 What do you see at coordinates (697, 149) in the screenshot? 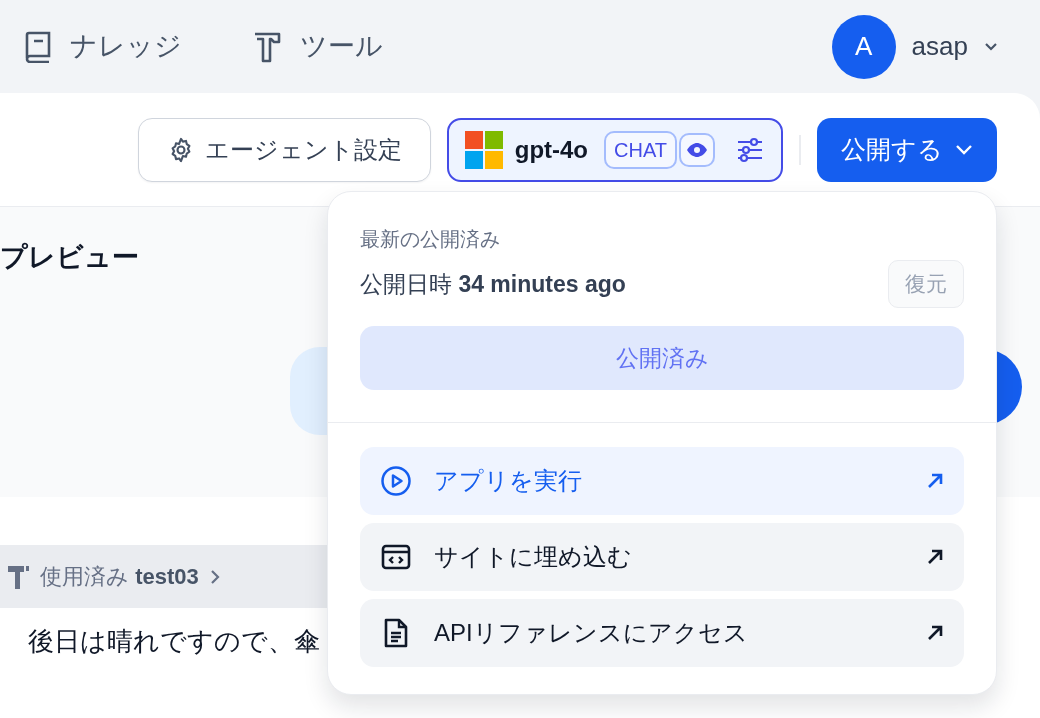
I see `eye-icon` at bounding box center [697, 149].